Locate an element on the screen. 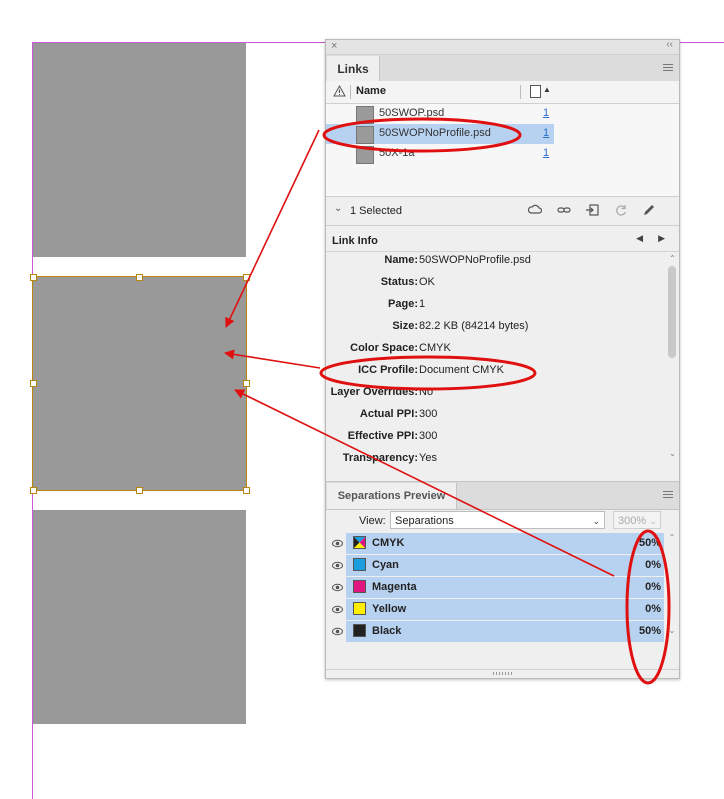 Image resolution: width=724 pixels, height=799 pixels. info-label: Page: is located at coordinates (403, 304).